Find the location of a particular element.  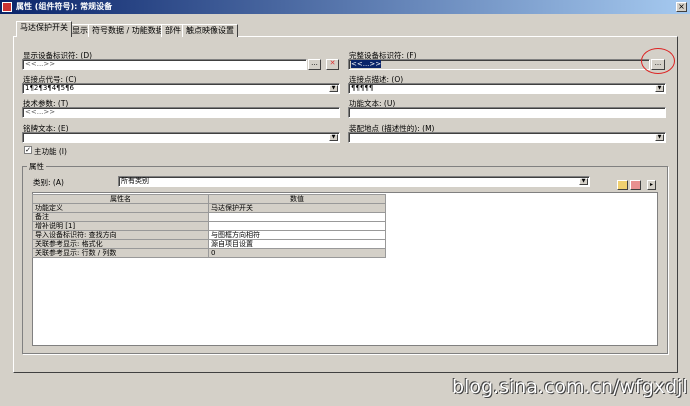

property-name: 导入设备标识符: 查找方向 is located at coordinates (120, 235).